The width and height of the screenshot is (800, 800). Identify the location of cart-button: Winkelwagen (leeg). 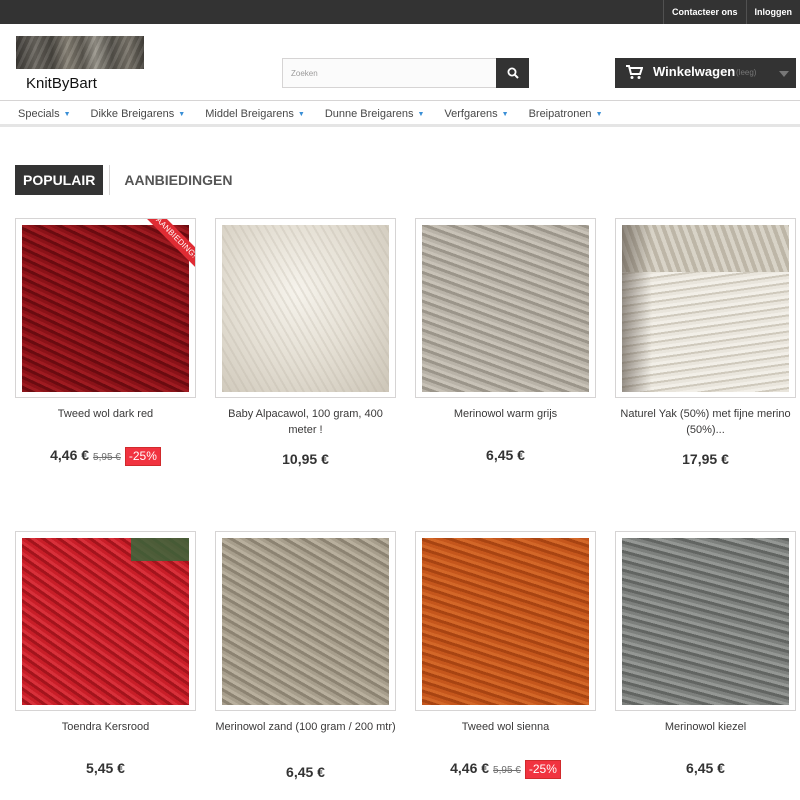
(705, 73).